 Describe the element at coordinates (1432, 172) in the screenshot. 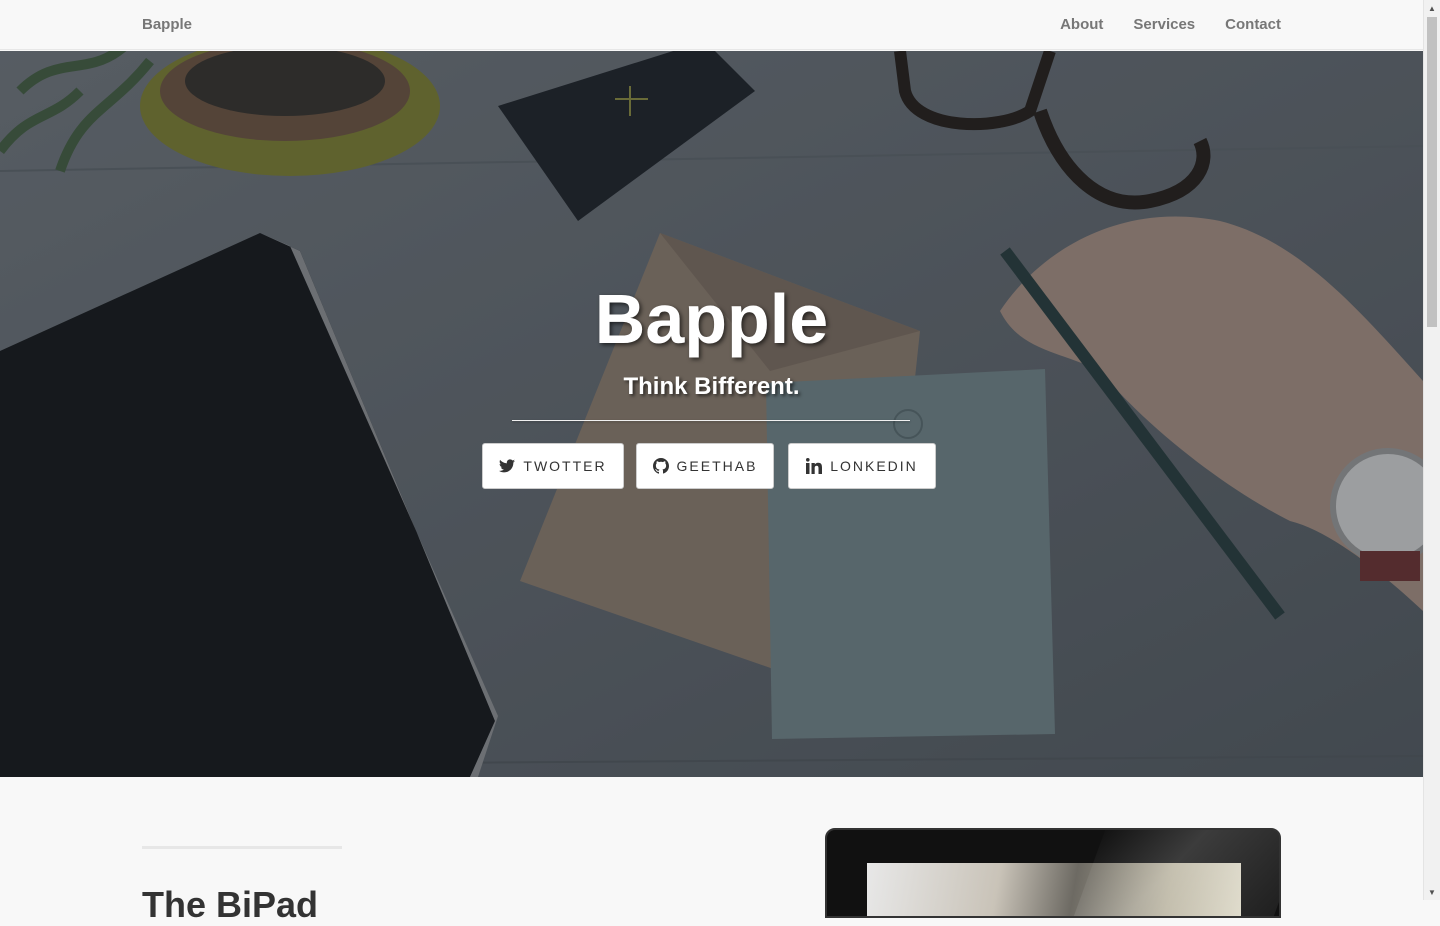

I see `scrollbar-thumb` at that location.